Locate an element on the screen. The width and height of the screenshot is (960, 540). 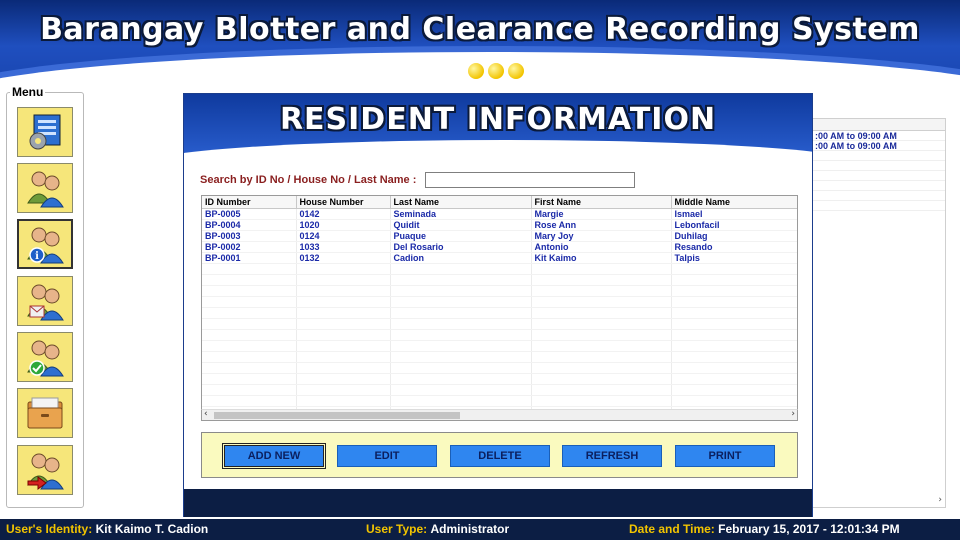
table-cell: BP-0002 is located at coordinates (249, 247).